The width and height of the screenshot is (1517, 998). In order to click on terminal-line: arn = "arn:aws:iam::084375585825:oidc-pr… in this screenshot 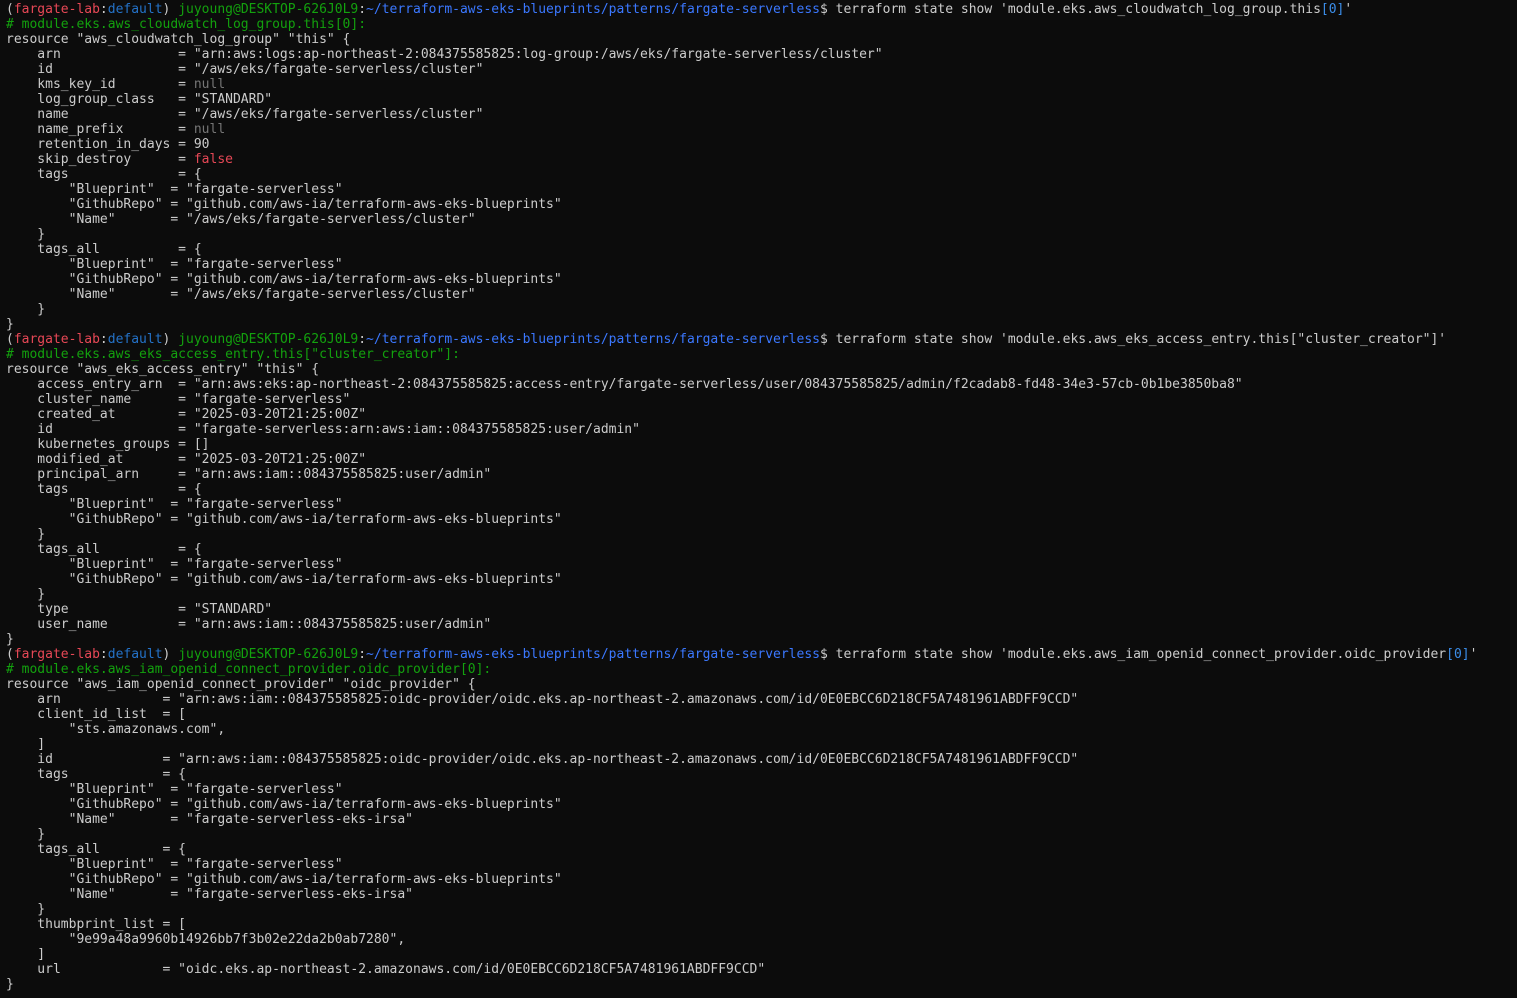, I will do `click(761, 699)`.